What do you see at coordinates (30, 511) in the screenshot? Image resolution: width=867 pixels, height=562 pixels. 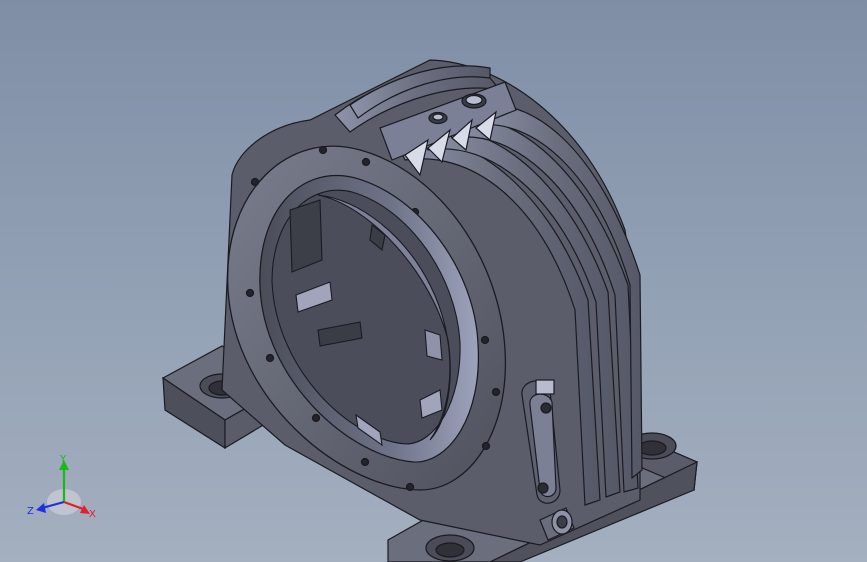 I see `triad-z-label: Z` at bounding box center [30, 511].